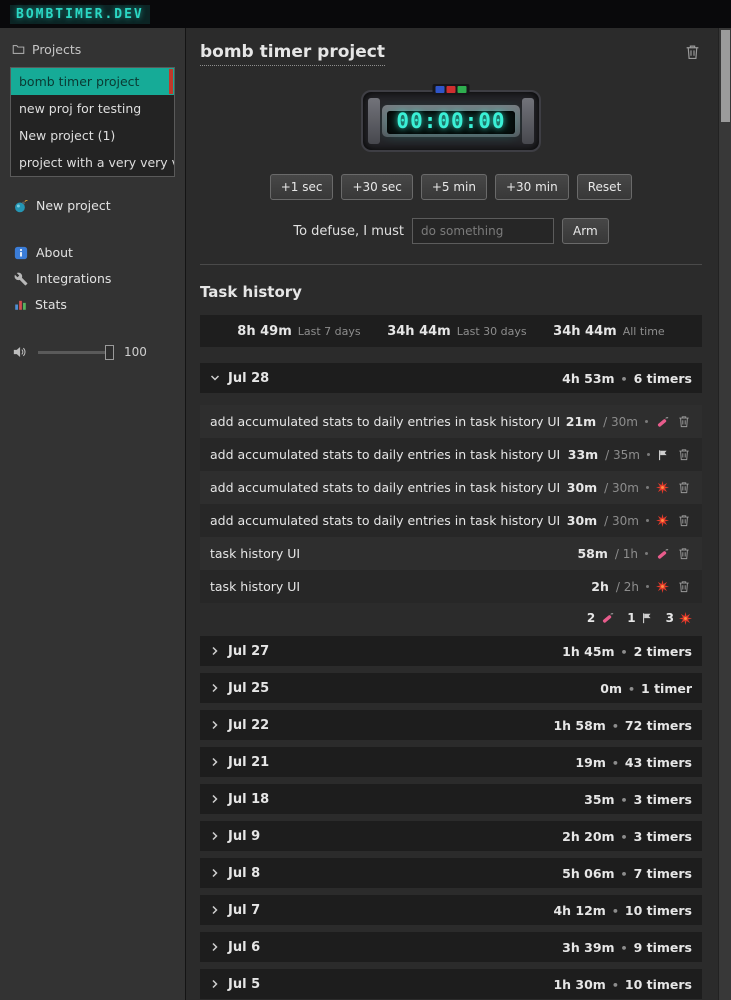 The width and height of the screenshot is (731, 1000). What do you see at coordinates (244, 910) in the screenshot?
I see `day-date: Jul 7` at bounding box center [244, 910].